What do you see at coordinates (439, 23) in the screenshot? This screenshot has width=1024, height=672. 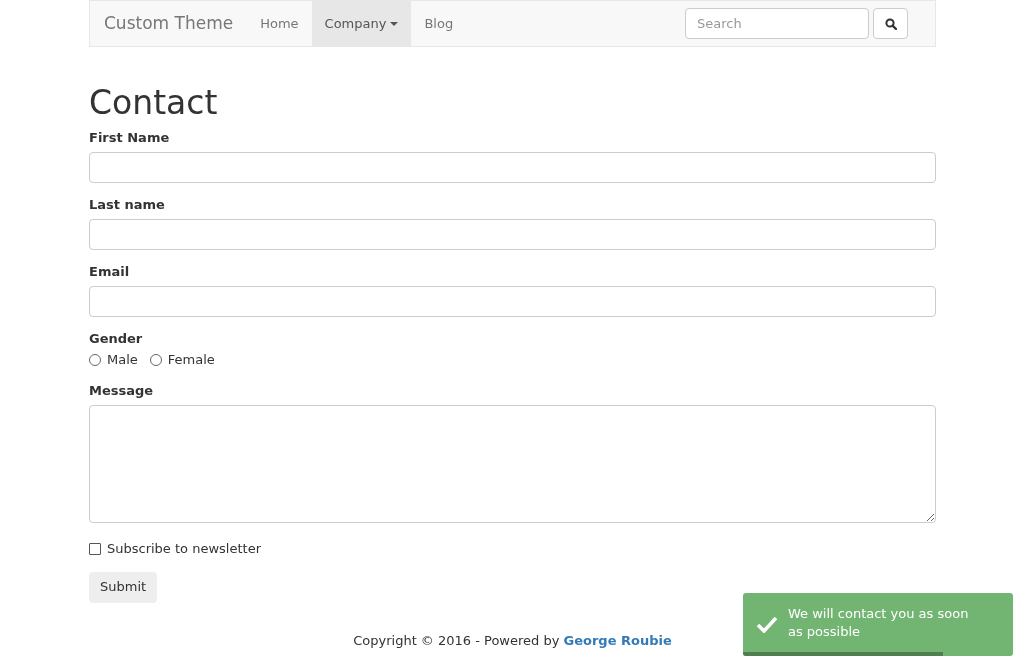 I see `nav-link: Blog` at bounding box center [439, 23].